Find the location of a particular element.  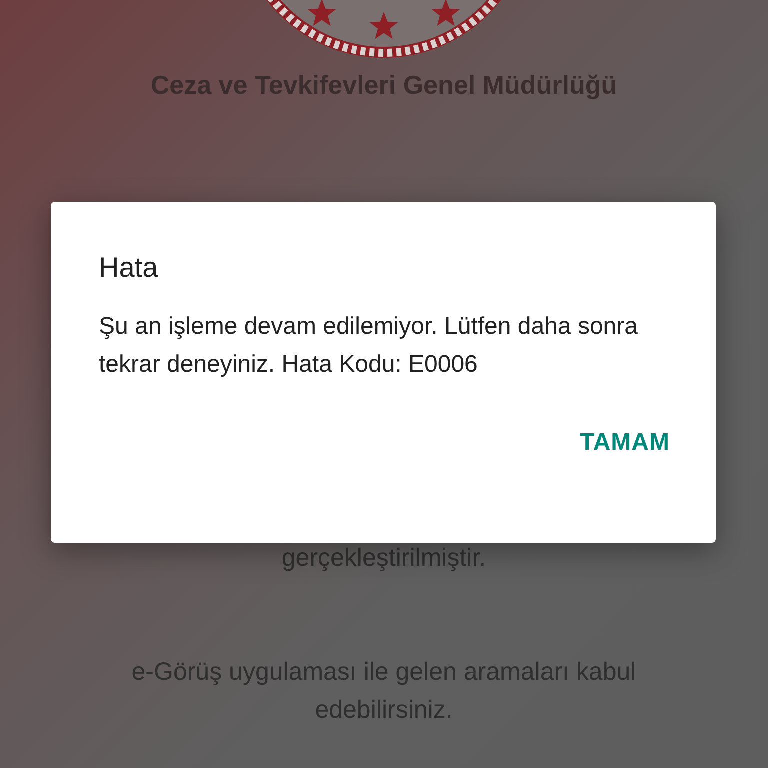

dialog-title: Hata is located at coordinates (129, 268).